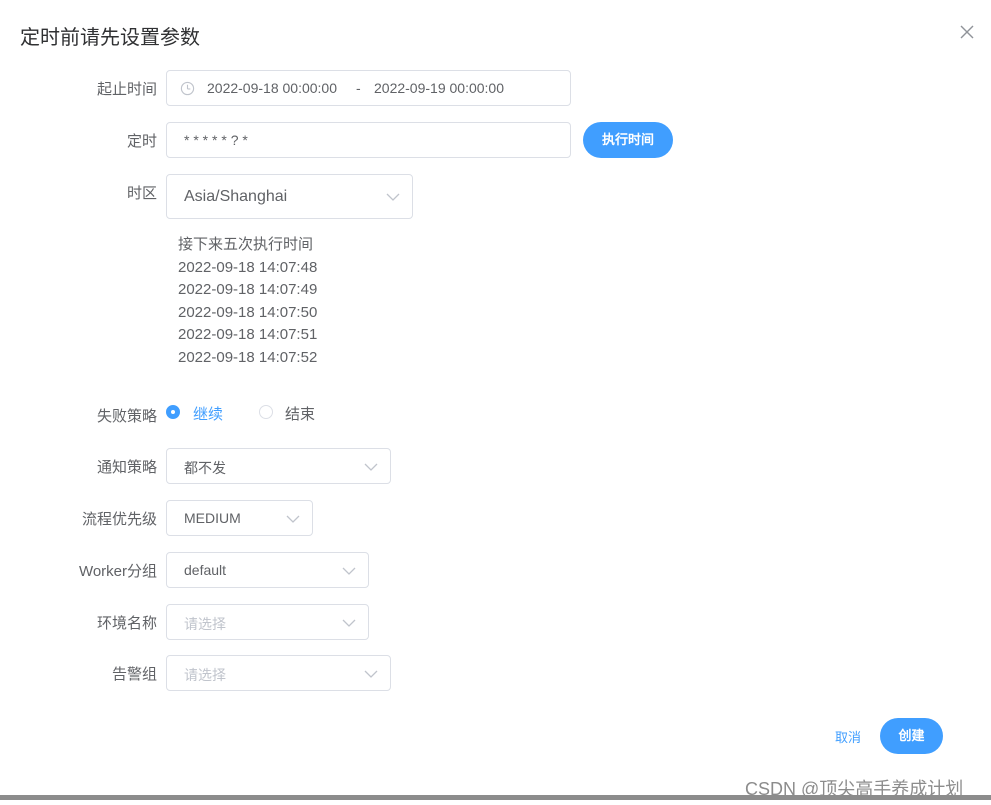  What do you see at coordinates (248, 357) in the screenshot?
I see `next-run-item: 2022-09-18 14:07:52` at bounding box center [248, 357].